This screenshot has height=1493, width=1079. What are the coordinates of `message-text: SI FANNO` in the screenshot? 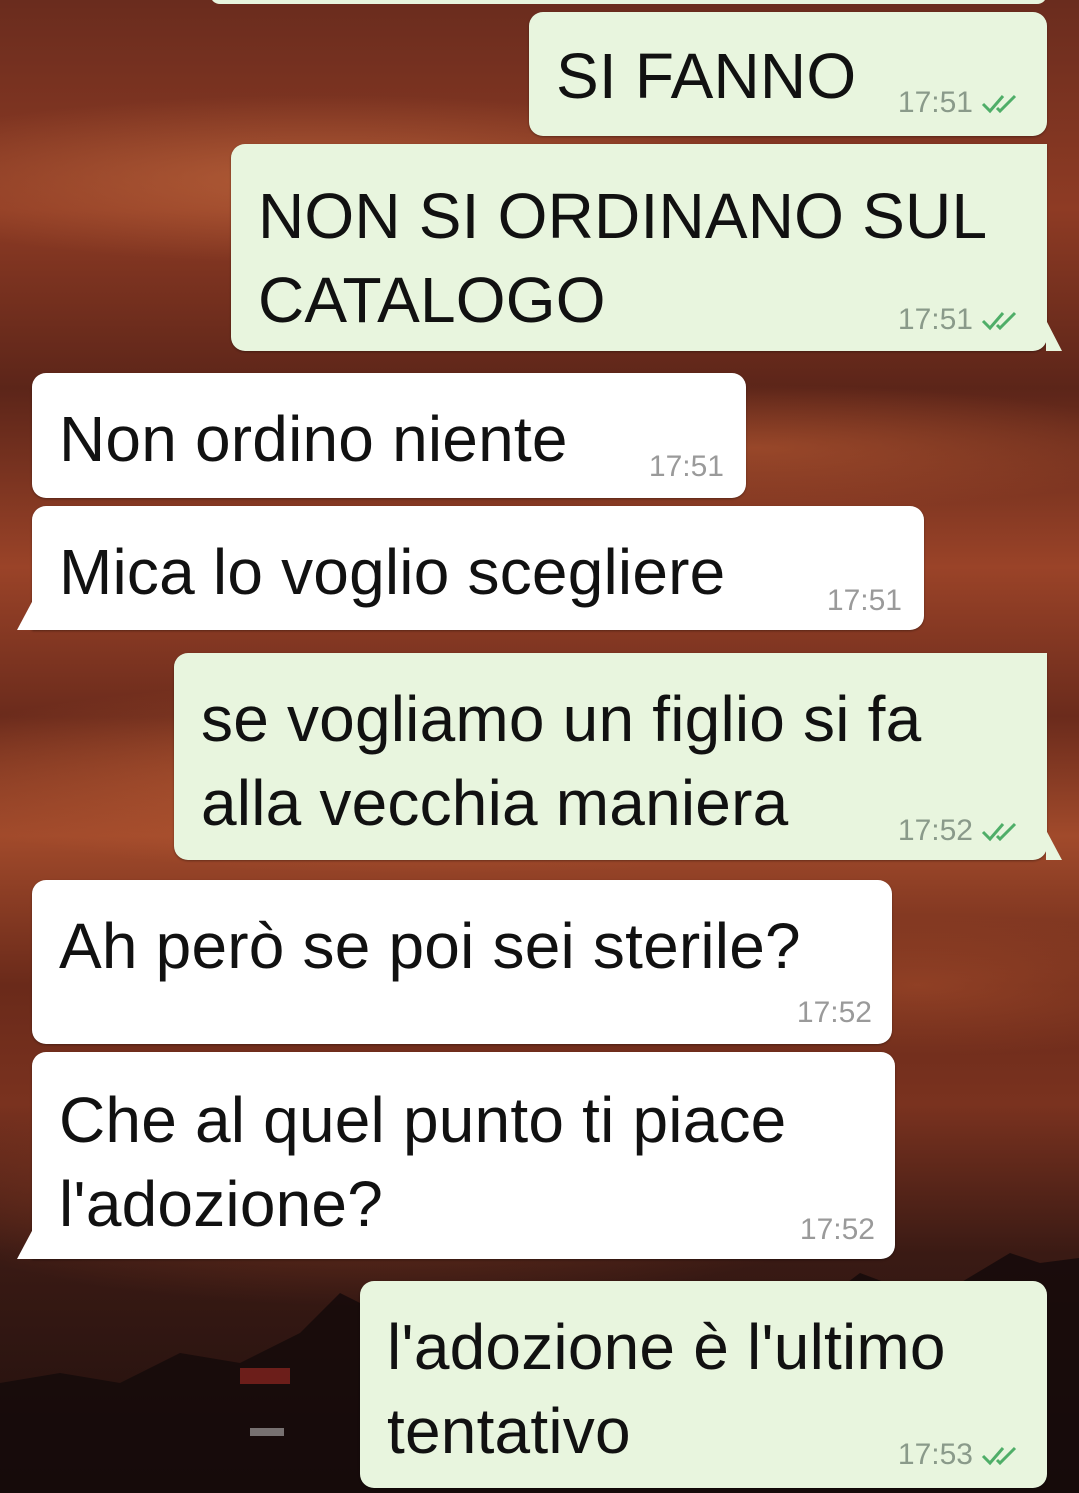 It's located at (706, 76).